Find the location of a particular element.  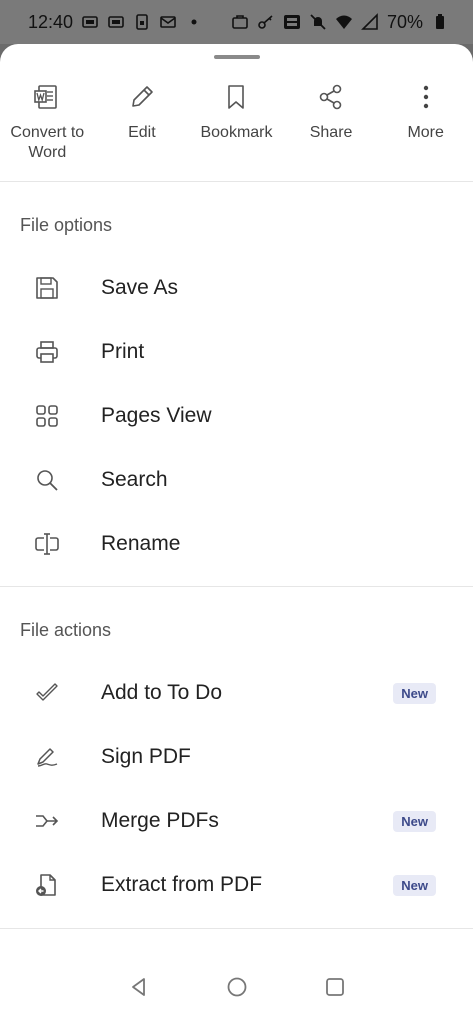

home-button is located at coordinates (237, 987).